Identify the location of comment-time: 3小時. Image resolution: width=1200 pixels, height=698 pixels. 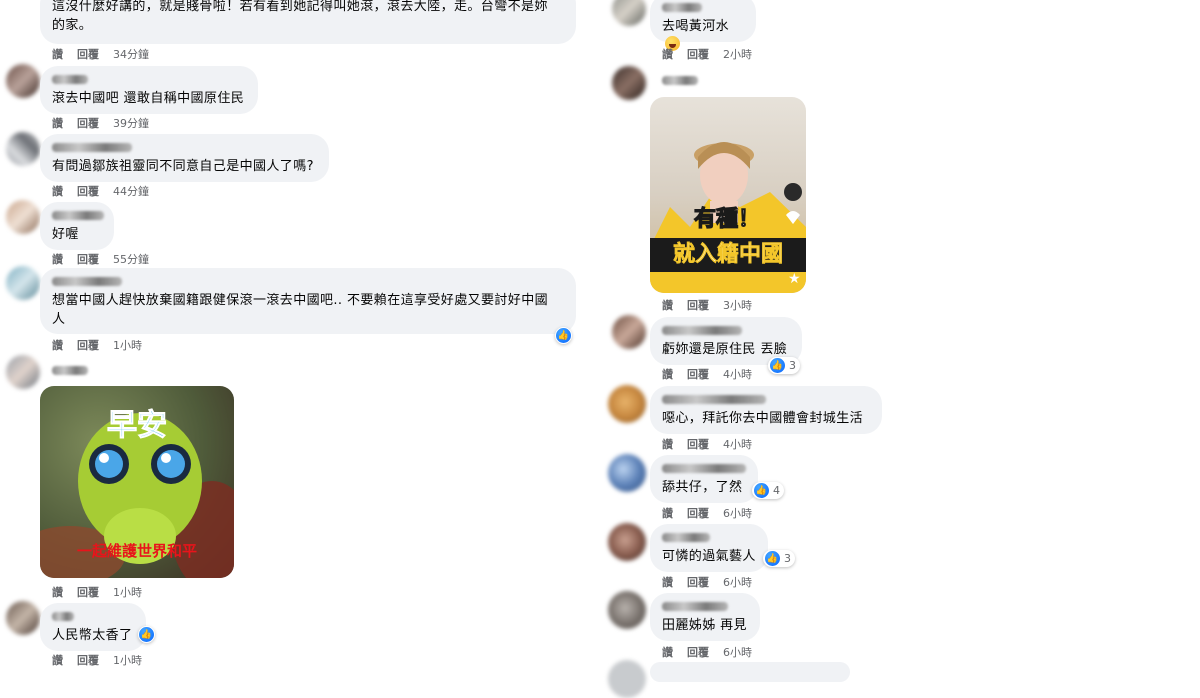
(737, 305).